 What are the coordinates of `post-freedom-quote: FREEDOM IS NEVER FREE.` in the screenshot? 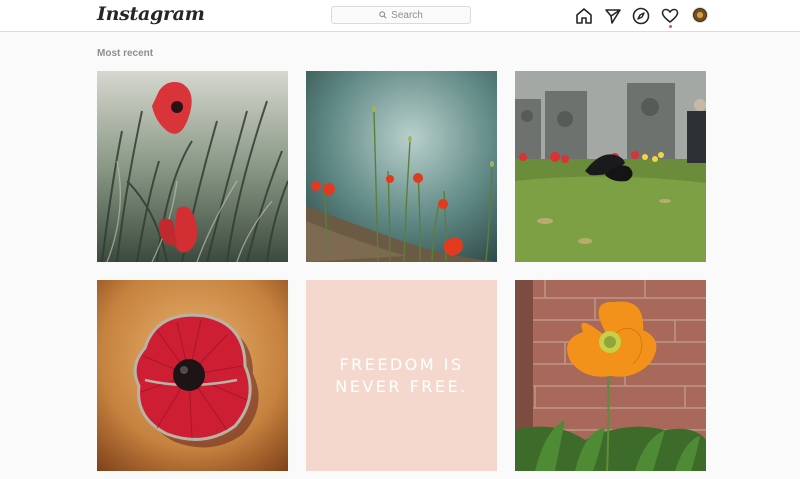 It's located at (401, 375).